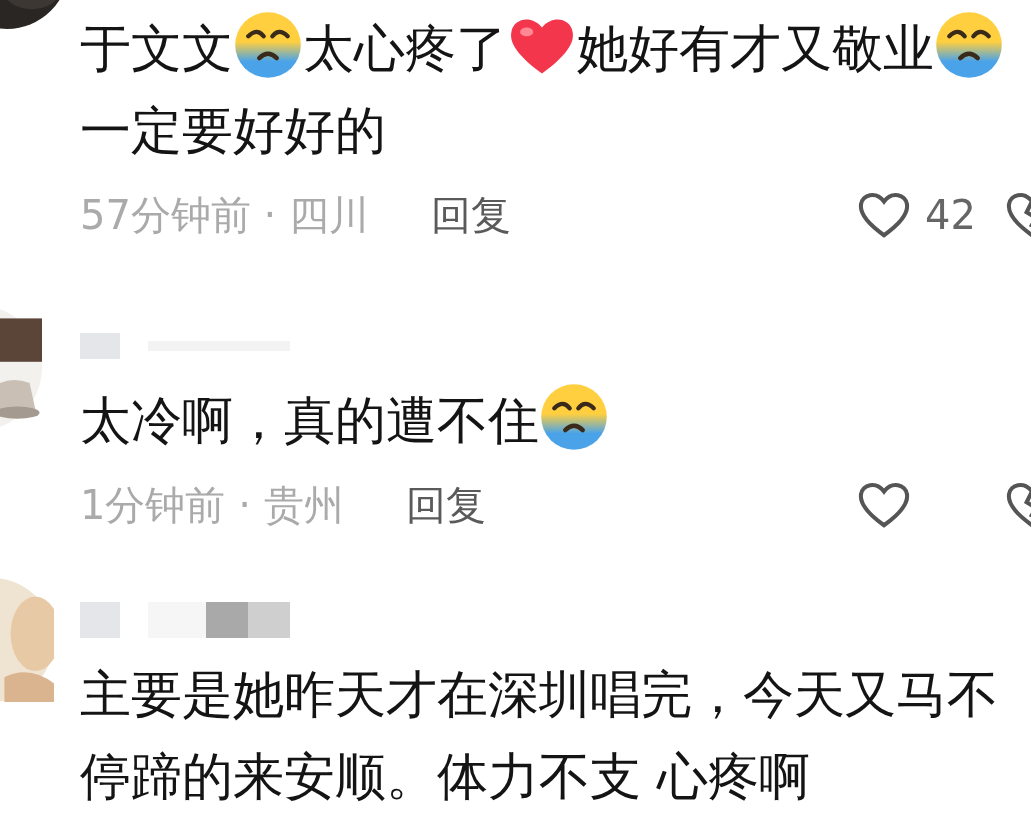  Describe the element at coordinates (309, 420) in the screenshot. I see `comment-text: 太冷啊，真的遭不住` at that location.